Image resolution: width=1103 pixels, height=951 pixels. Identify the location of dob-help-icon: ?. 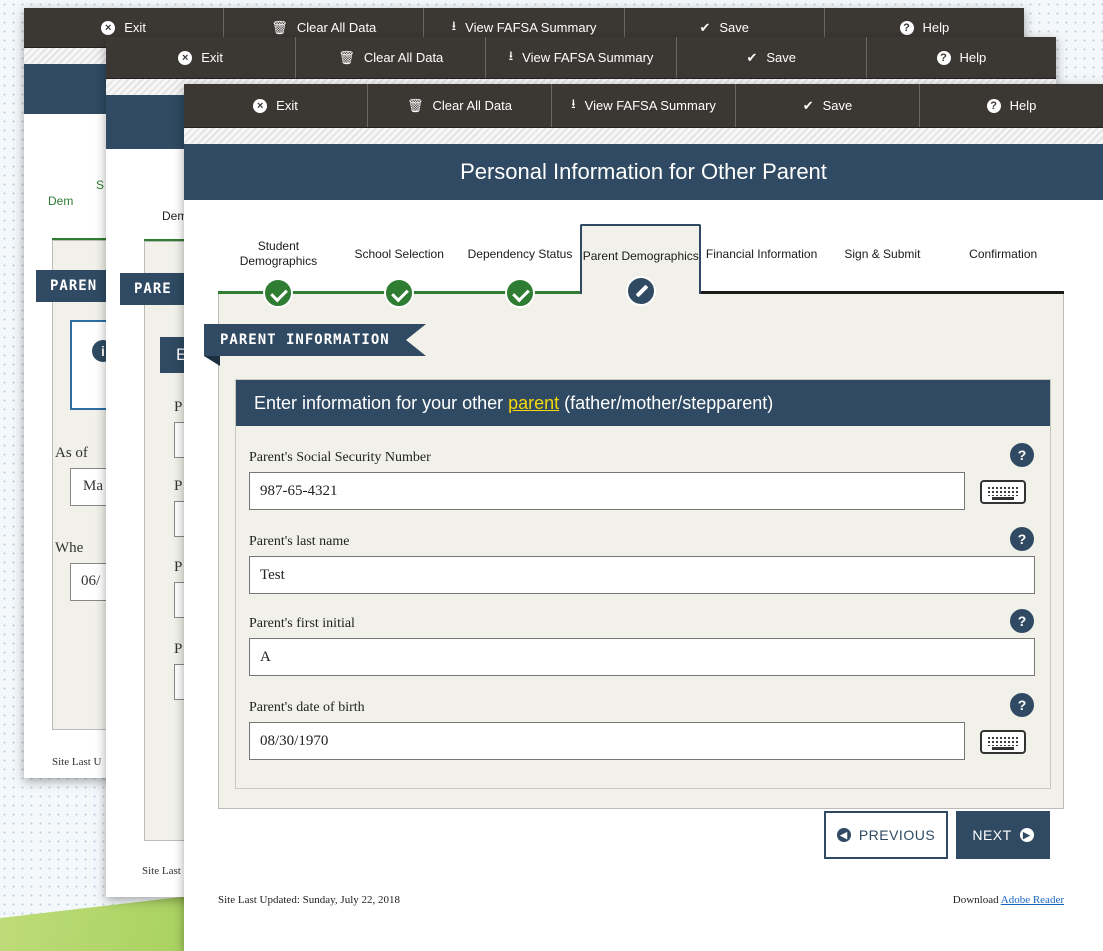
(1022, 705).